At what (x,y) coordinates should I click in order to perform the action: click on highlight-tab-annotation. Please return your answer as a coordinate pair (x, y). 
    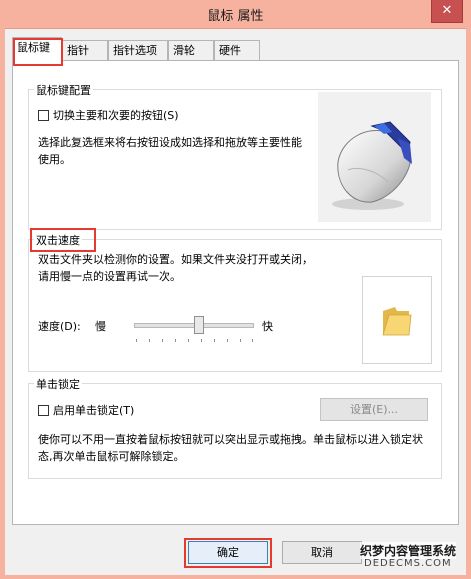
    Looking at the image, I should click on (38, 52).